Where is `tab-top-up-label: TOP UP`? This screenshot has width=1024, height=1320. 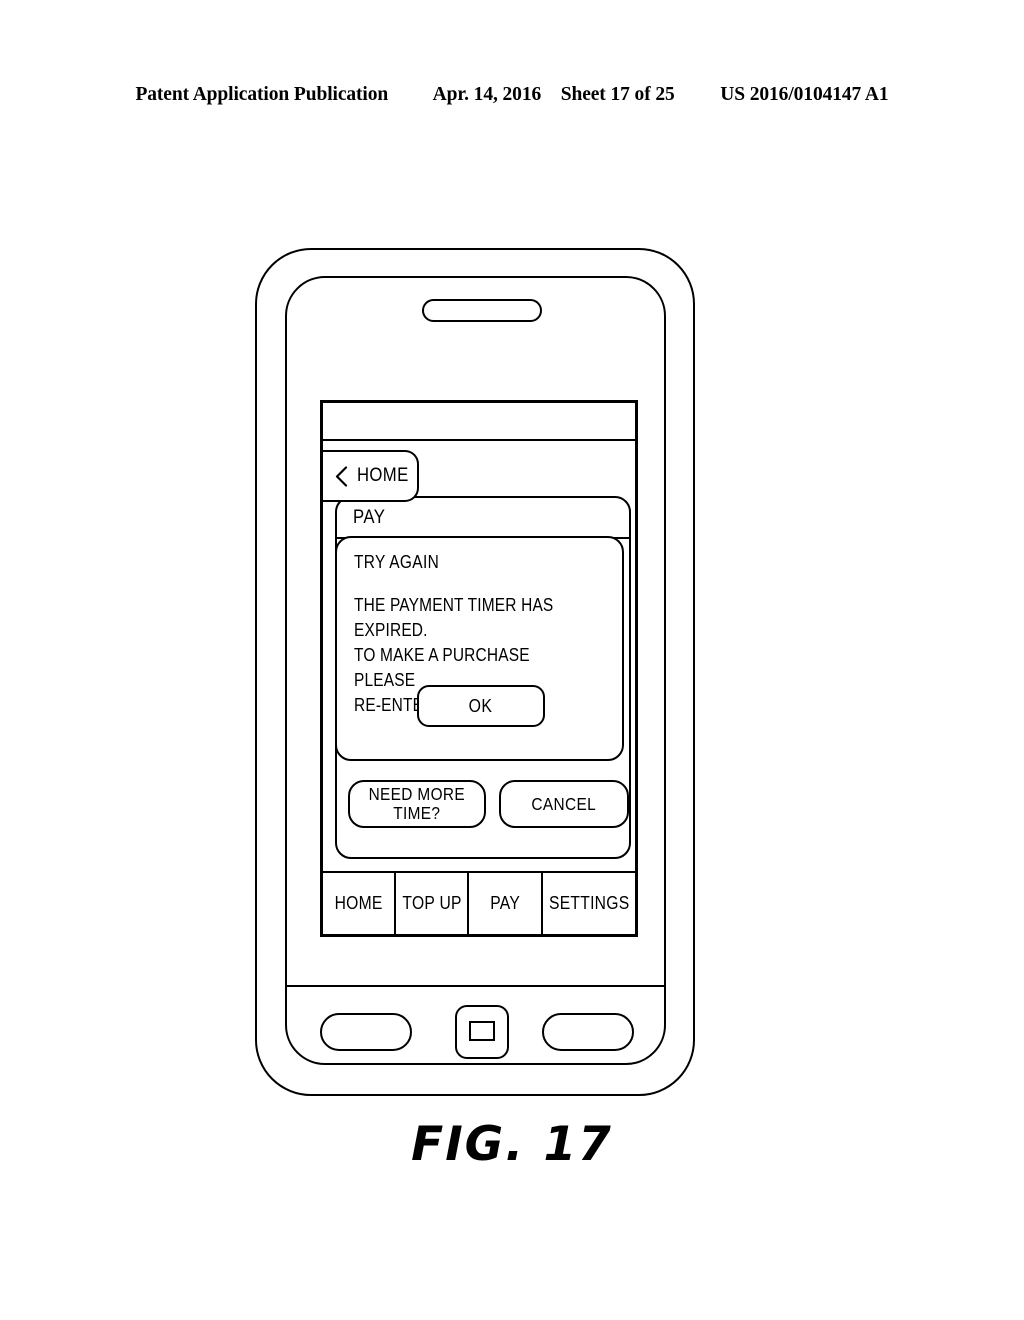
tab-top-up-label: TOP UP is located at coordinates (432, 903).